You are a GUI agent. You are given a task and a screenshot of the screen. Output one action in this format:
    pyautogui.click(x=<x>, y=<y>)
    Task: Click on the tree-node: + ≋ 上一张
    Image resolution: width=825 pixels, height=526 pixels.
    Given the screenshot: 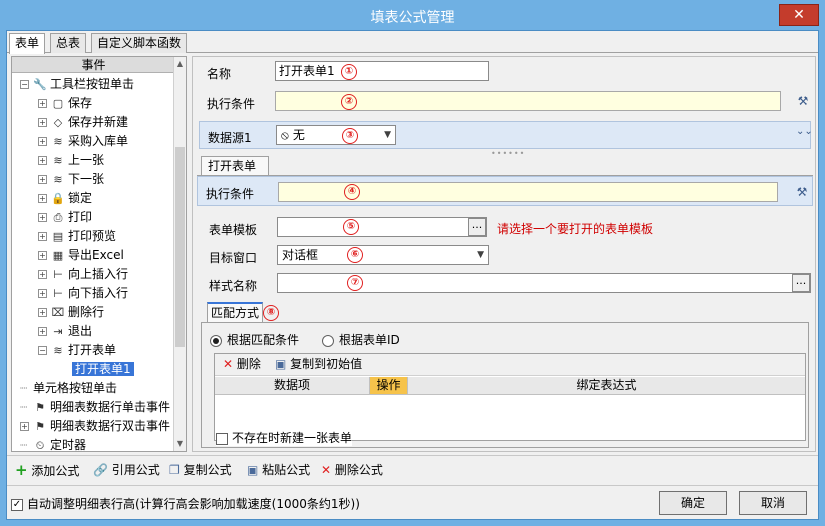 What is the action you would take?
    pyautogui.click(x=71, y=160)
    